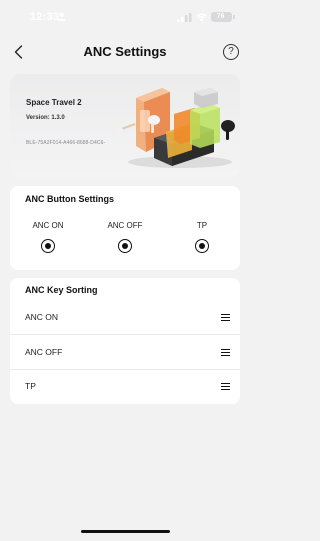 The width and height of the screenshot is (320, 541). I want to click on anc-button-settings-title: ANC Button Settings, so click(69, 199).